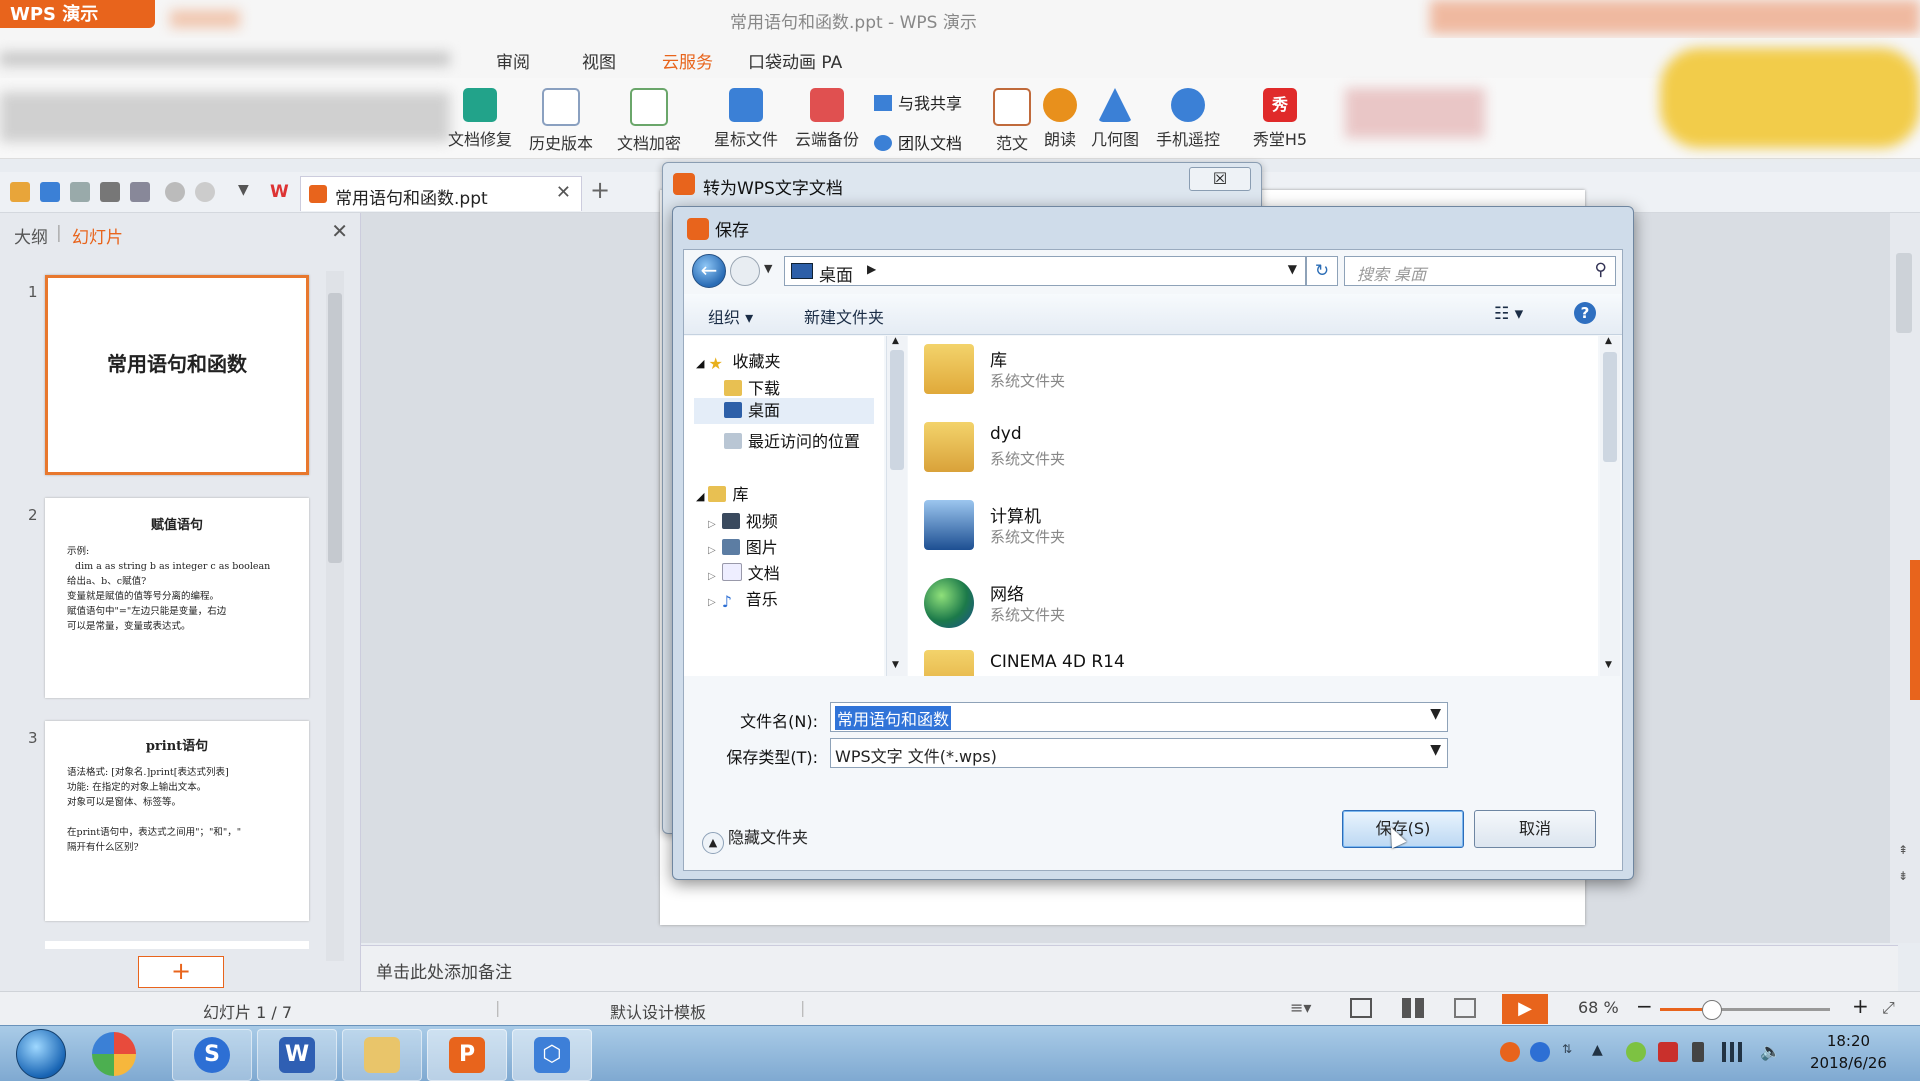 This screenshot has width=1920, height=1081. What do you see at coordinates (827, 118) in the screenshot?
I see `cloud-backup-button: 云端备份` at bounding box center [827, 118].